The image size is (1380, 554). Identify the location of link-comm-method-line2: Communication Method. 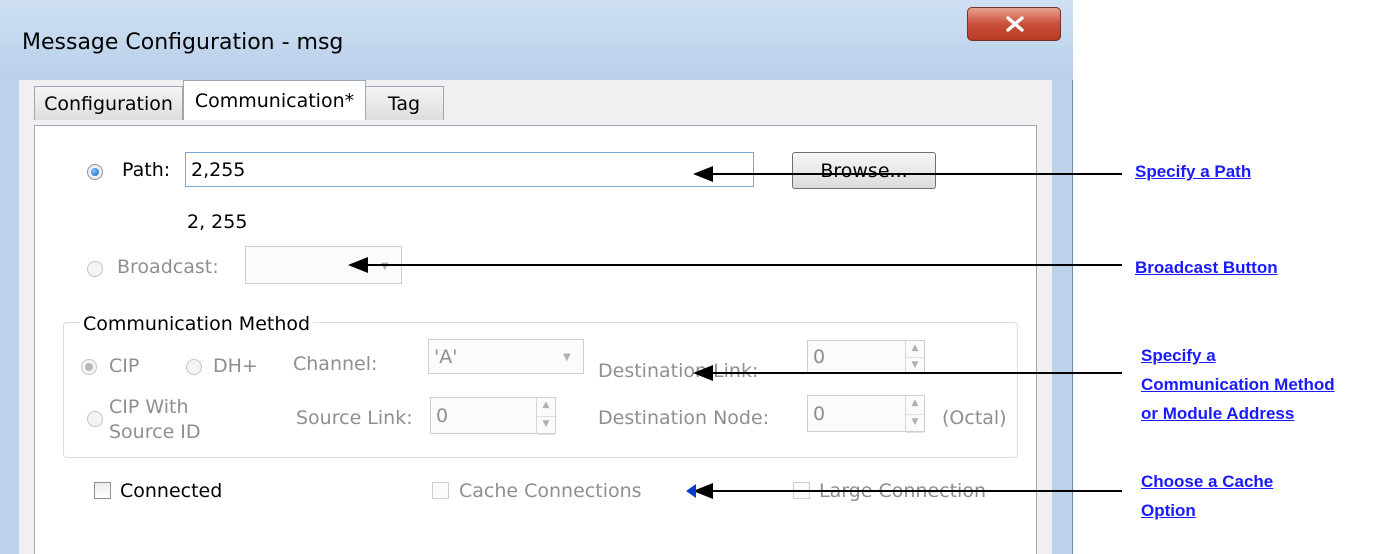
(1238, 384).